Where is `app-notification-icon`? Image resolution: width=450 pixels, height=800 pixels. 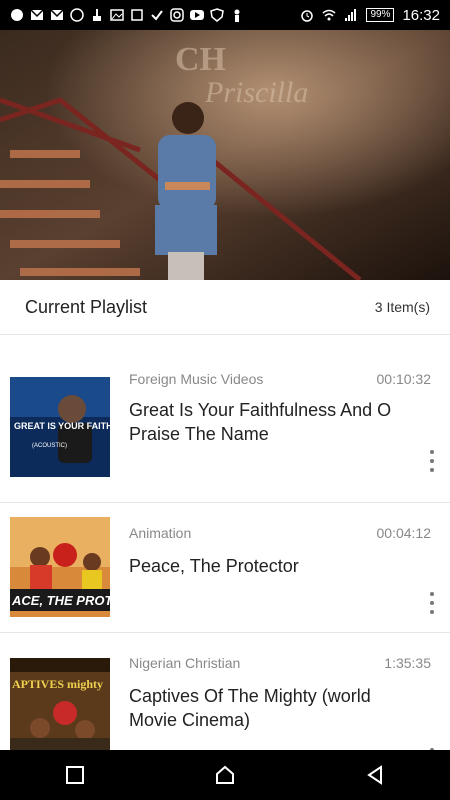
app-notification-icon is located at coordinates (17, 15).